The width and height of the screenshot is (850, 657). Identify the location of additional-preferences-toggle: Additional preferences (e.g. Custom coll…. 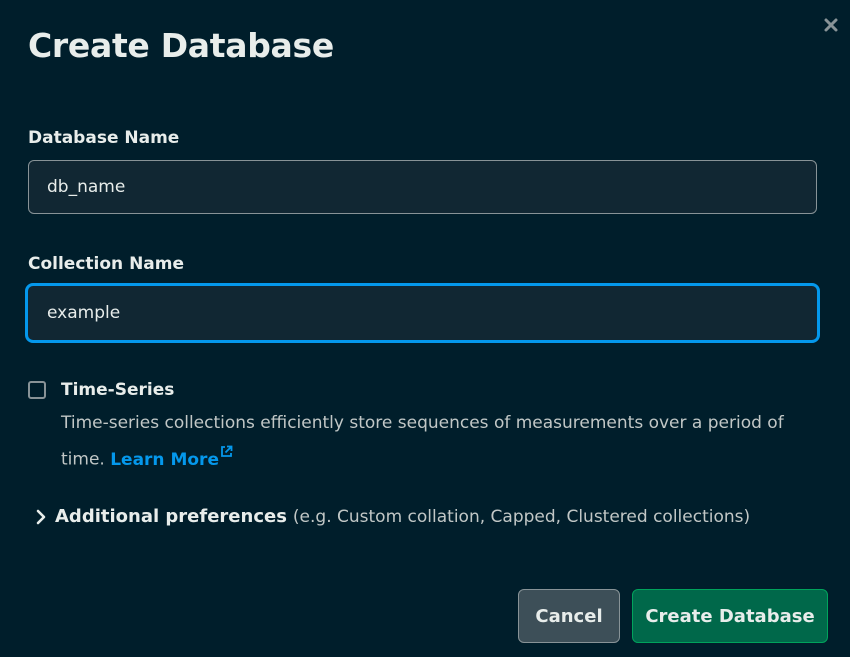
(391, 516).